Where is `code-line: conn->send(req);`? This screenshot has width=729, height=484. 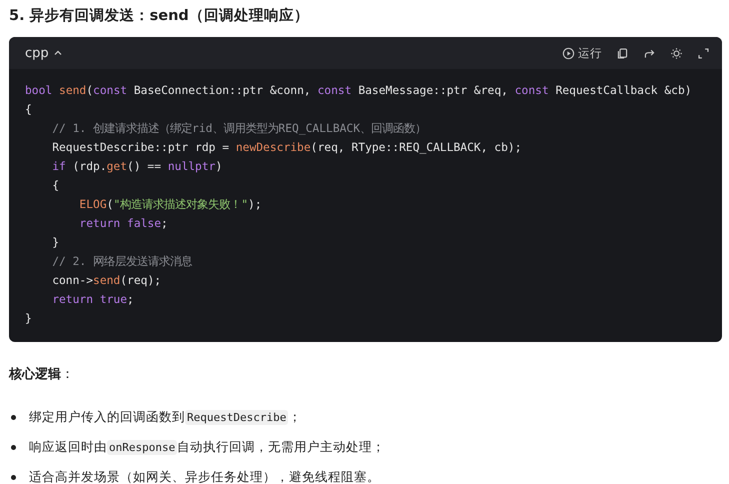 code-line: conn->send(req); is located at coordinates (106, 281).